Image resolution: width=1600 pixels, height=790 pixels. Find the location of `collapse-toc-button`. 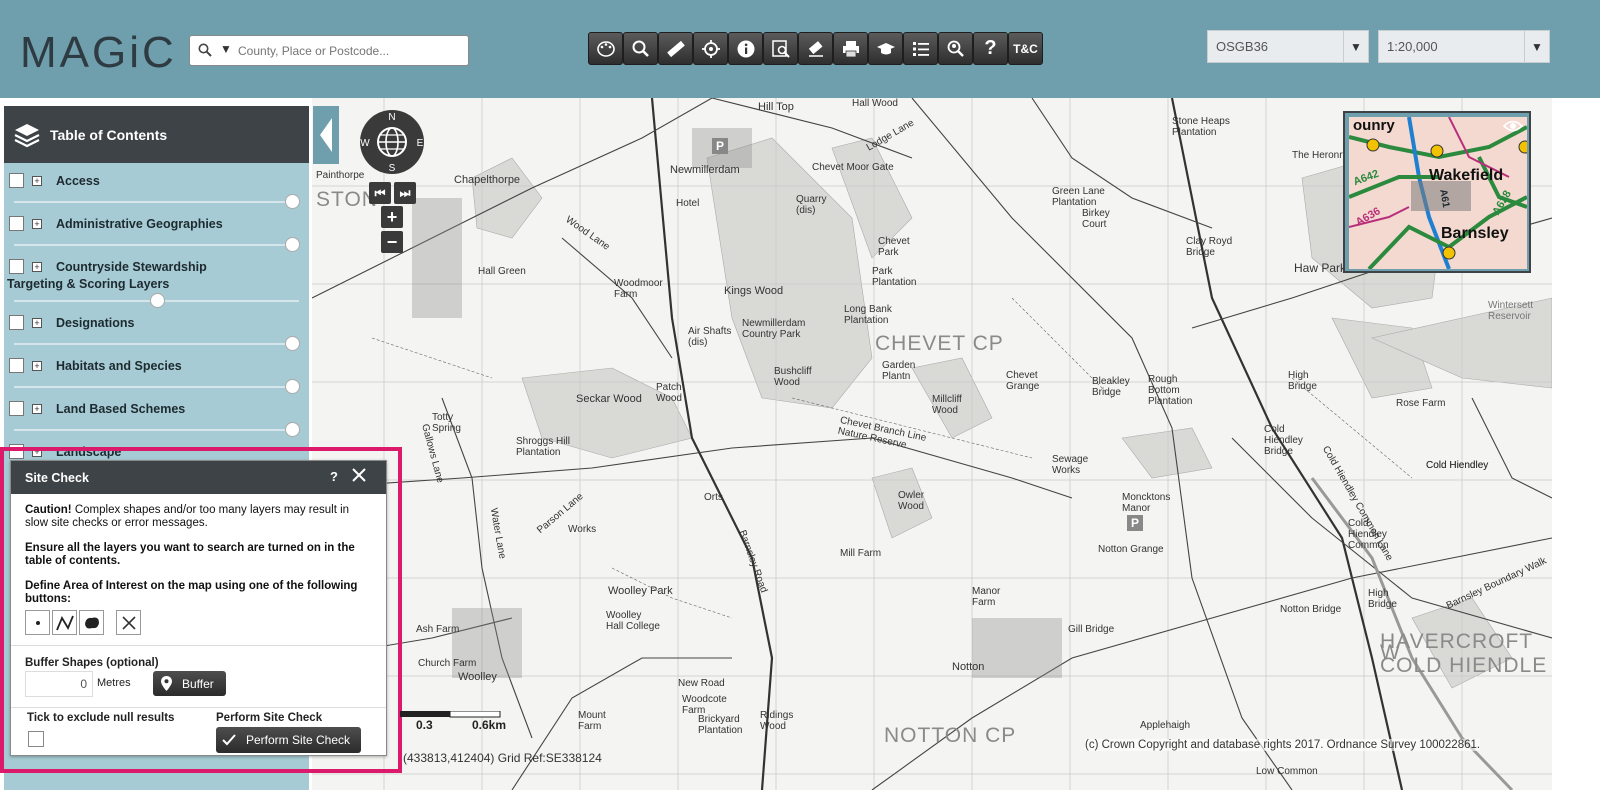

collapse-toc-button is located at coordinates (326, 135).